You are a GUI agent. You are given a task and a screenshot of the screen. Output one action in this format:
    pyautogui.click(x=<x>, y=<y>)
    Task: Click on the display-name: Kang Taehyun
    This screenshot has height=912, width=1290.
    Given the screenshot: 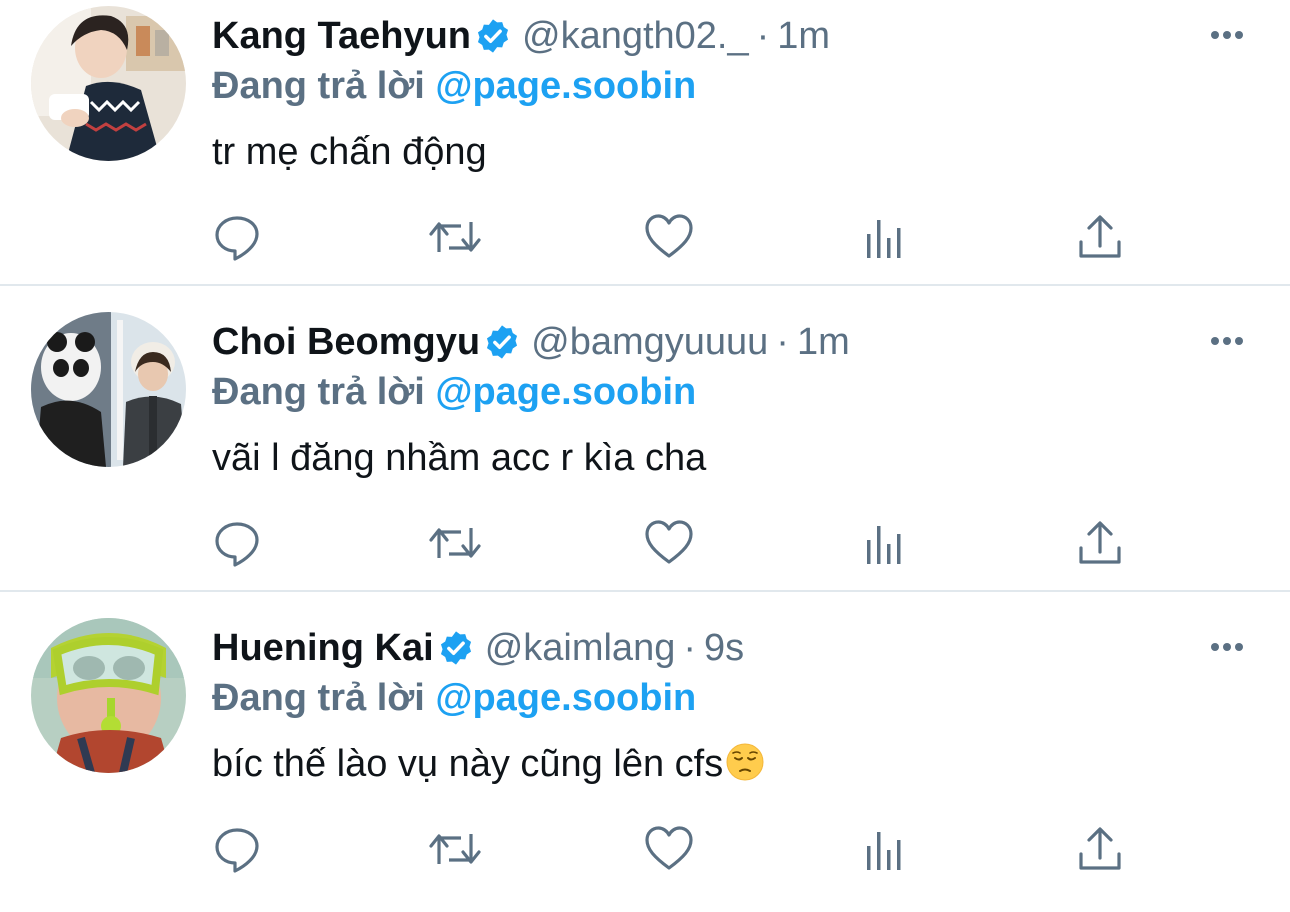 What is the action you would take?
    pyautogui.click(x=341, y=36)
    